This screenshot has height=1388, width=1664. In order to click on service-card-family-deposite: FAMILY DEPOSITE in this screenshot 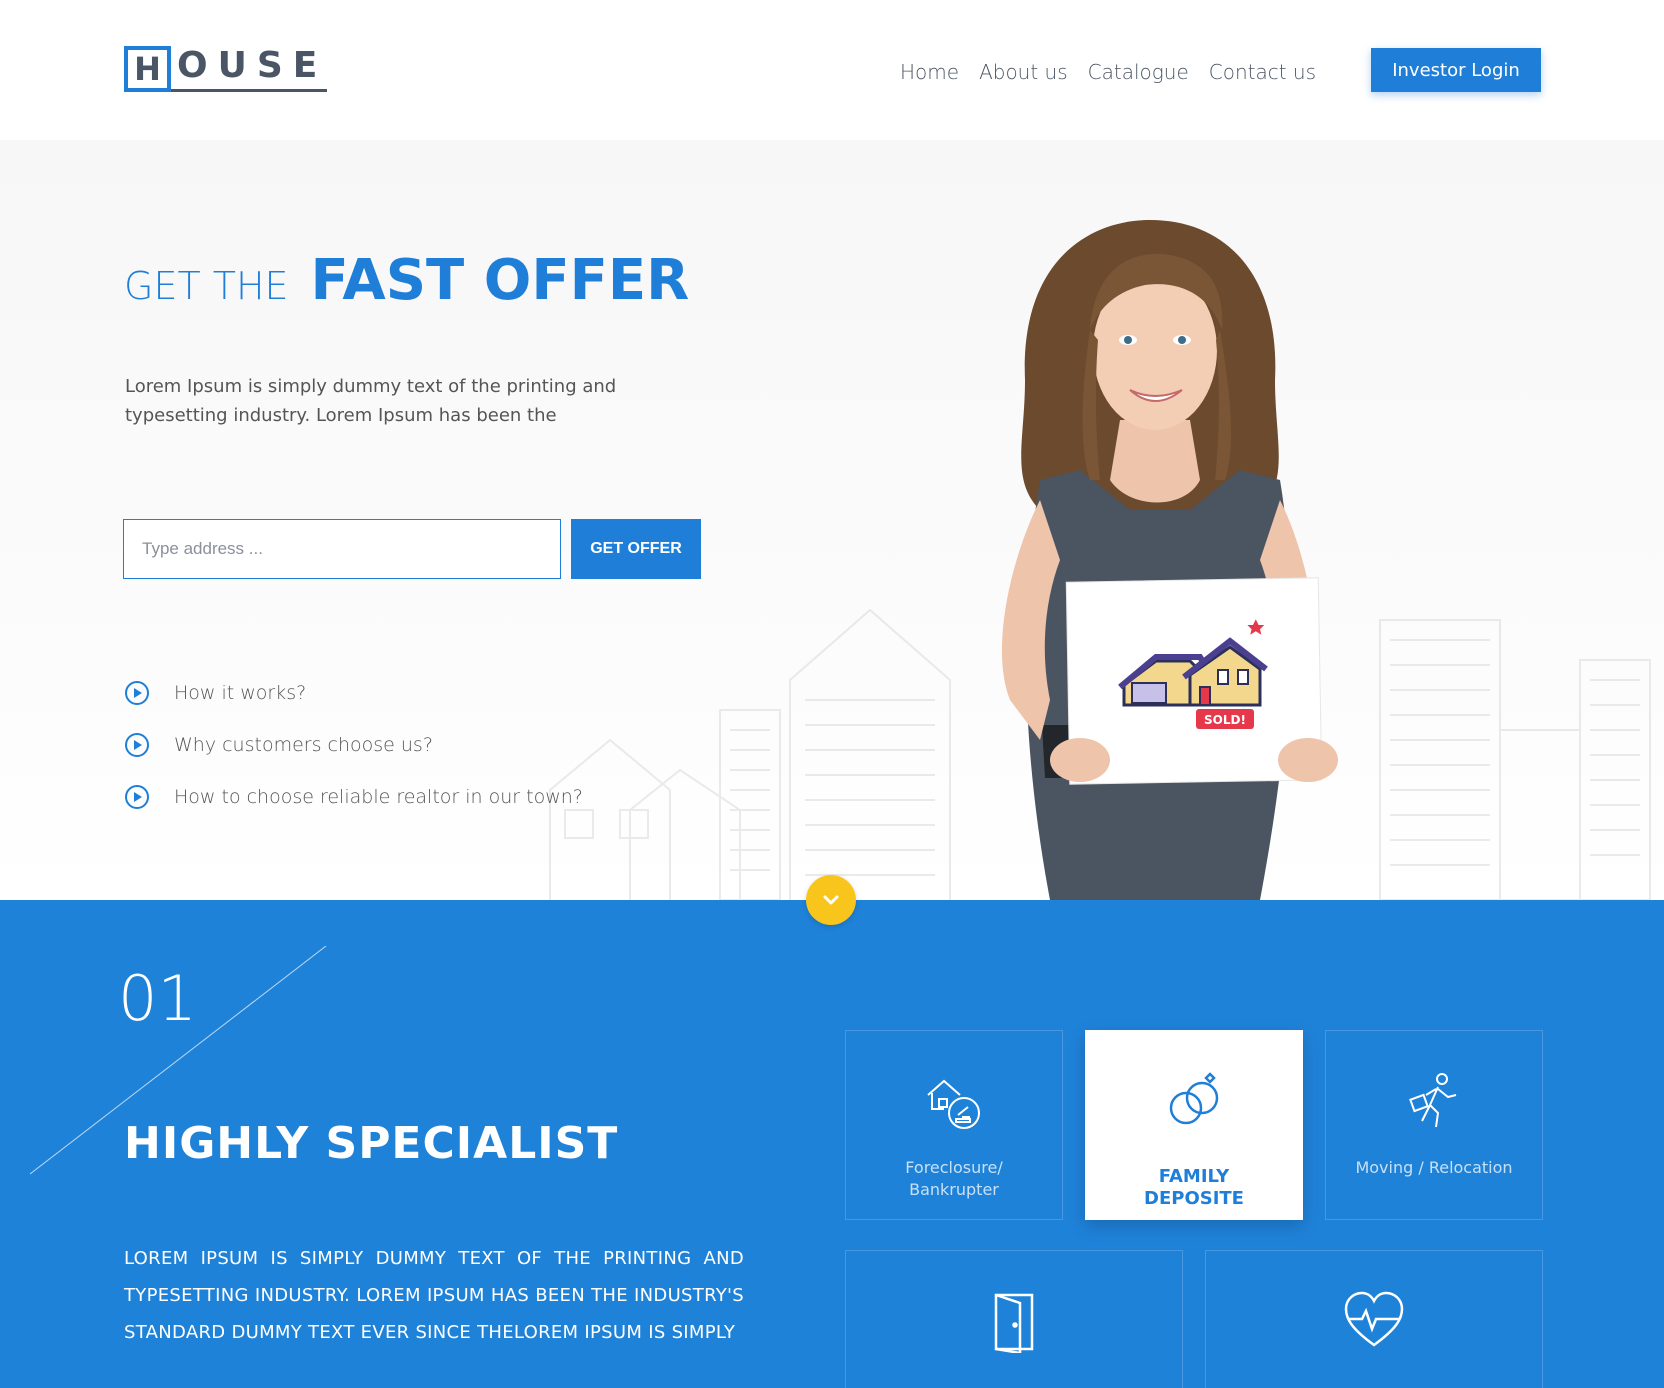, I will do `click(1194, 1125)`.